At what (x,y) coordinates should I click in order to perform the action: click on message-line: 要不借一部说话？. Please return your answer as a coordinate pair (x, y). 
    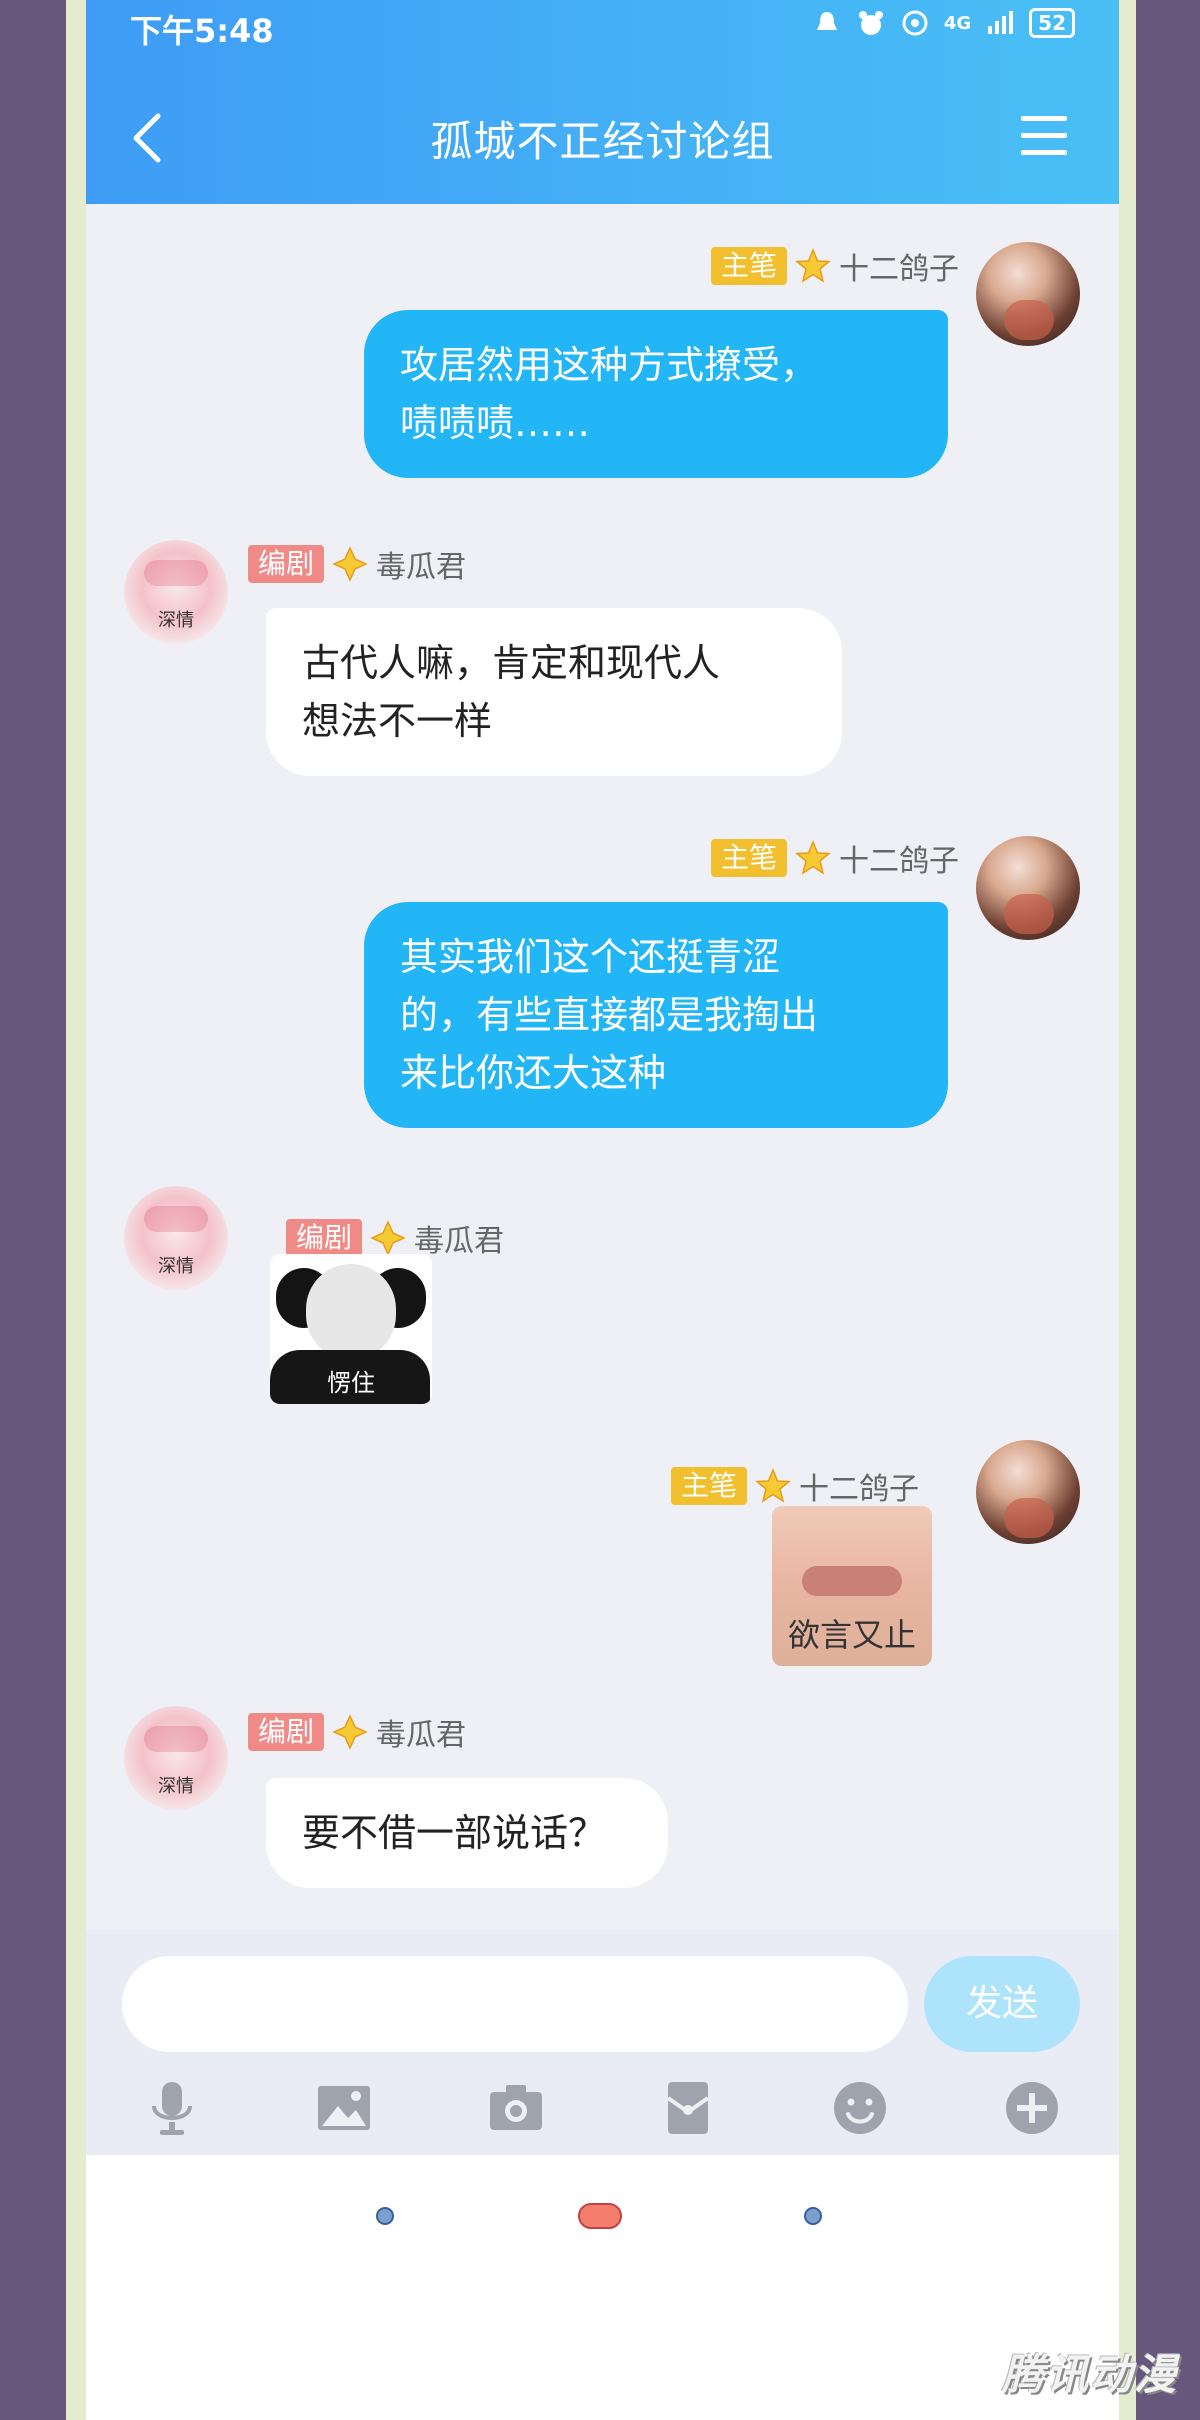
    Looking at the image, I should click on (454, 1833).